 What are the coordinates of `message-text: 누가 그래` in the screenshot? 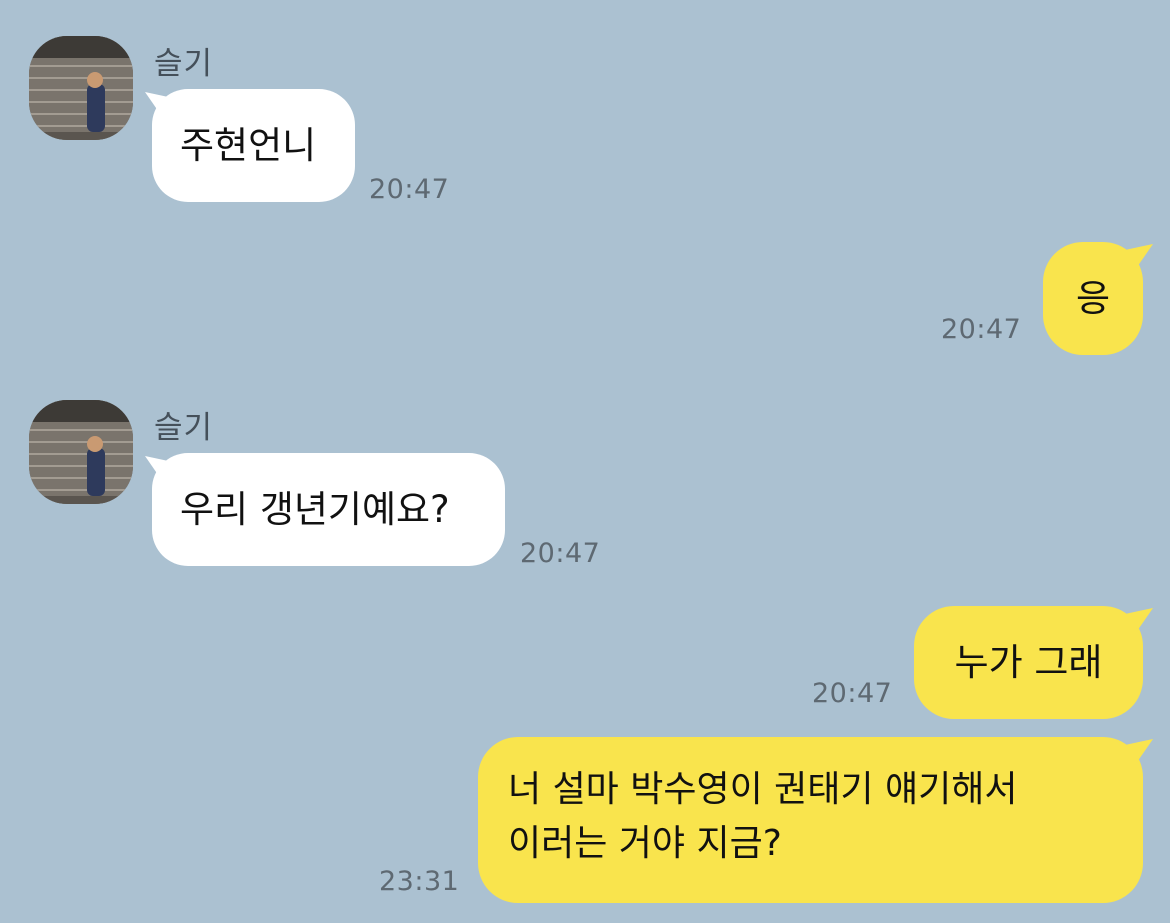 It's located at (1028, 662).